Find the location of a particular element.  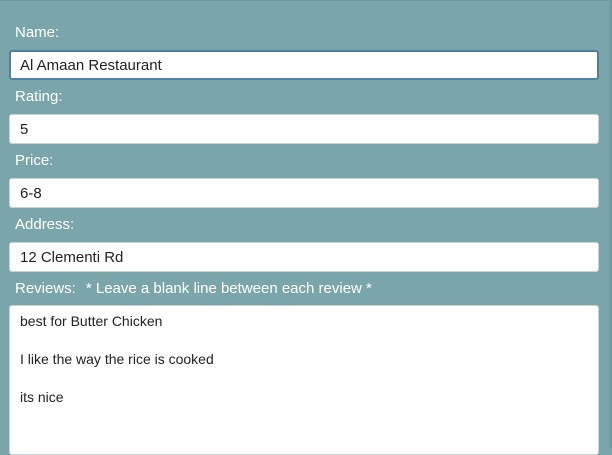

price-label: Price: is located at coordinates (34, 160).